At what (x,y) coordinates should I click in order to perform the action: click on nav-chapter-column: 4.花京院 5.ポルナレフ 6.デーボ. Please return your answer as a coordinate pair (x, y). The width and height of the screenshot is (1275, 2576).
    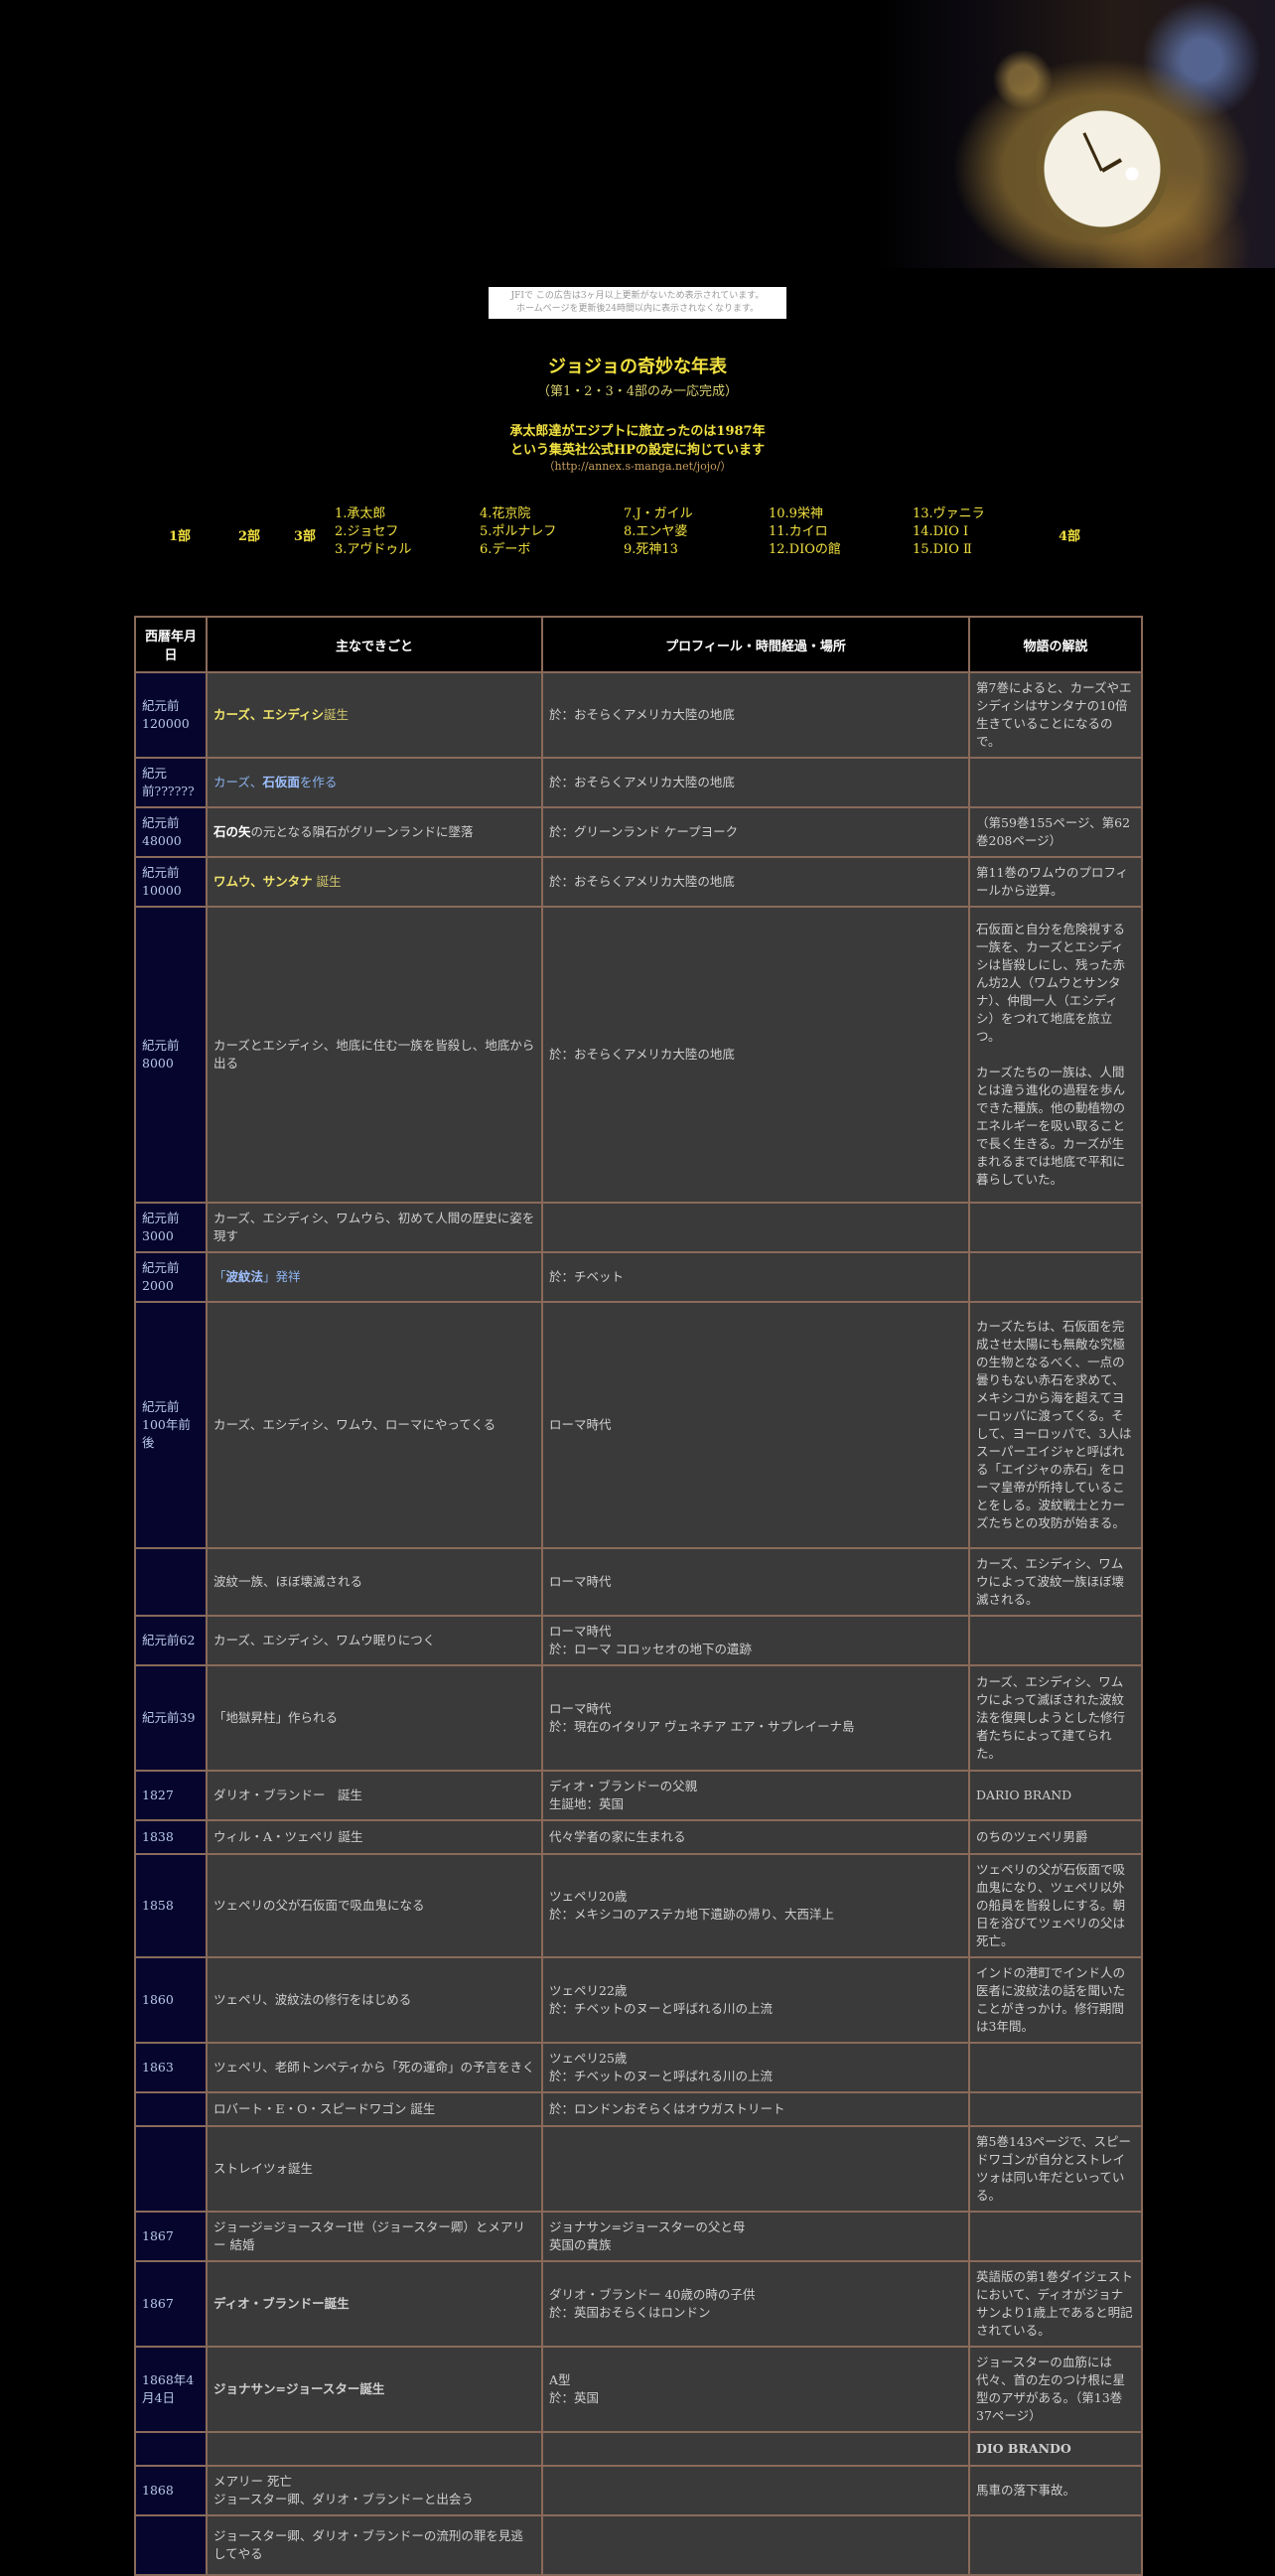
    Looking at the image, I should click on (518, 532).